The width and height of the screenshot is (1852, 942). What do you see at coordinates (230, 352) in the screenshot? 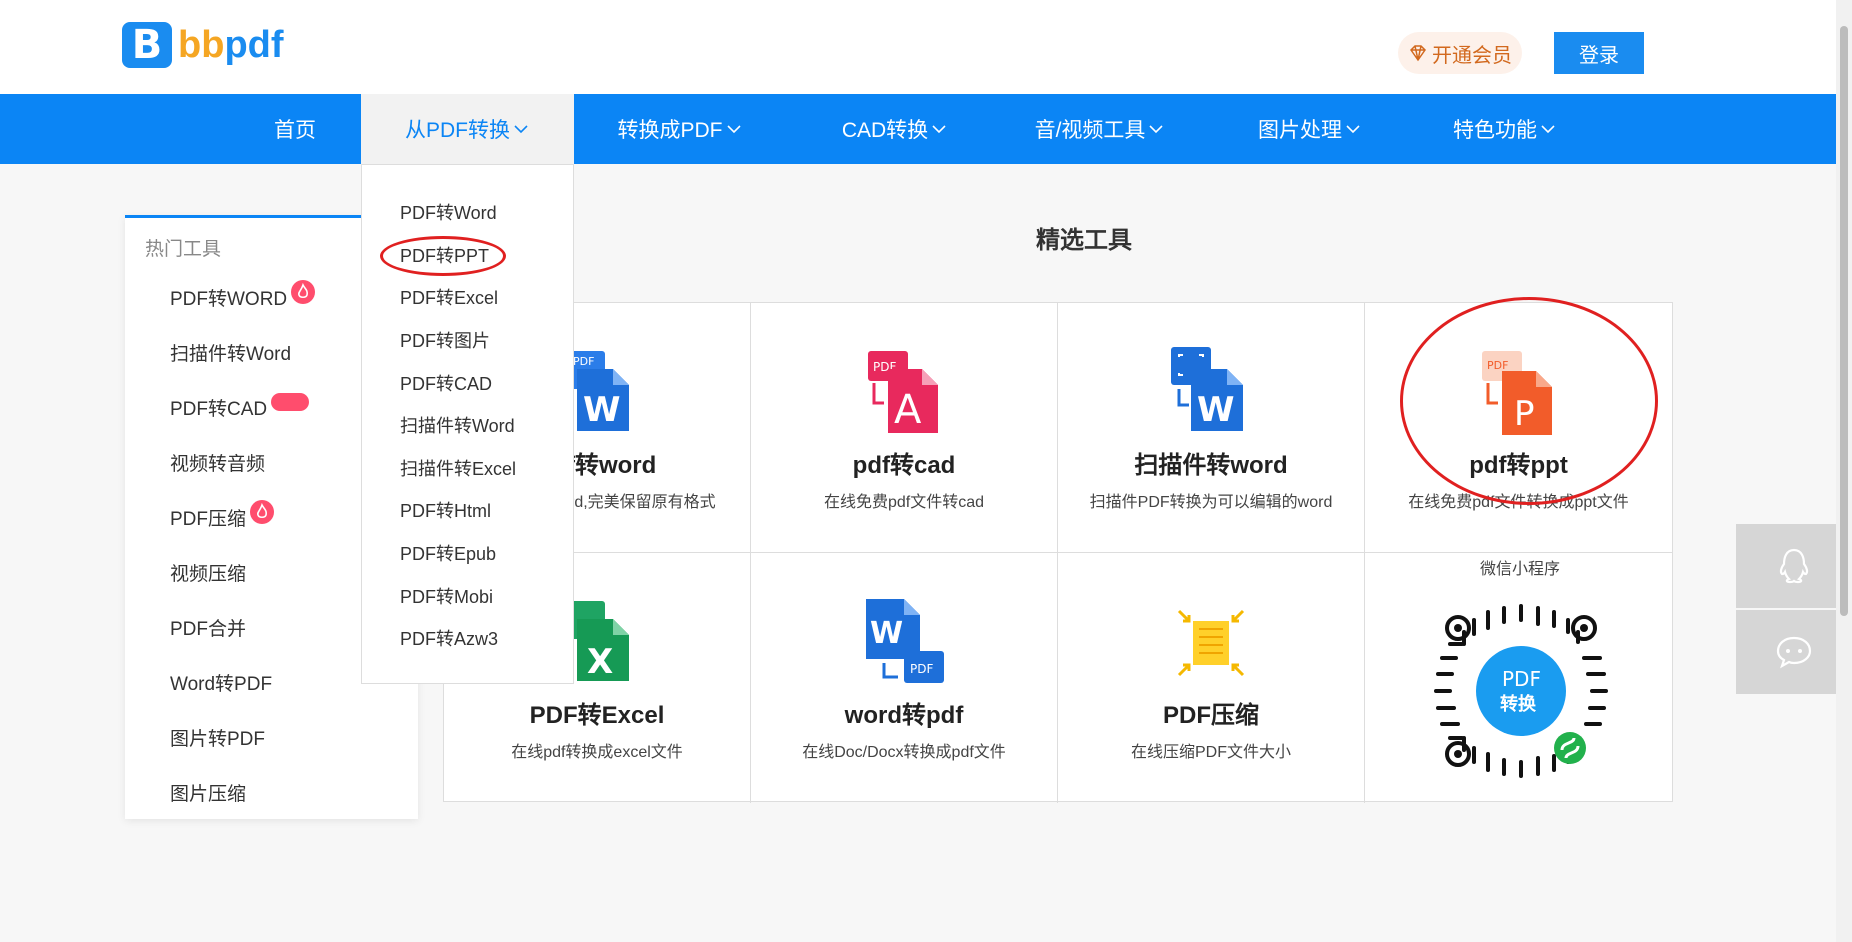
I see `sidebar-item: 扫描件转Word` at bounding box center [230, 352].